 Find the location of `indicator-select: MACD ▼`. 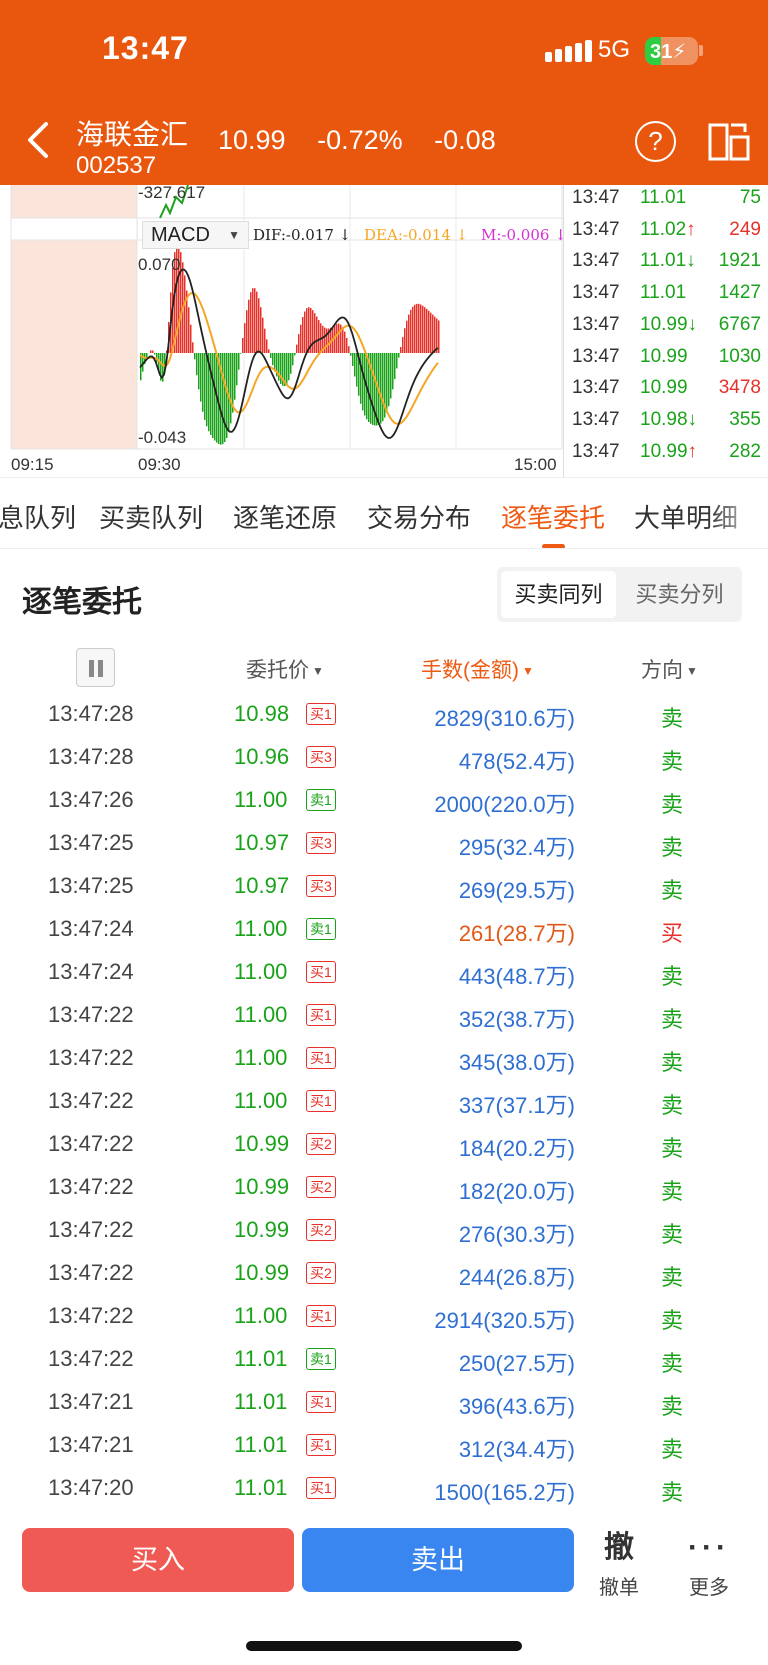

indicator-select: MACD ▼ is located at coordinates (195, 235).